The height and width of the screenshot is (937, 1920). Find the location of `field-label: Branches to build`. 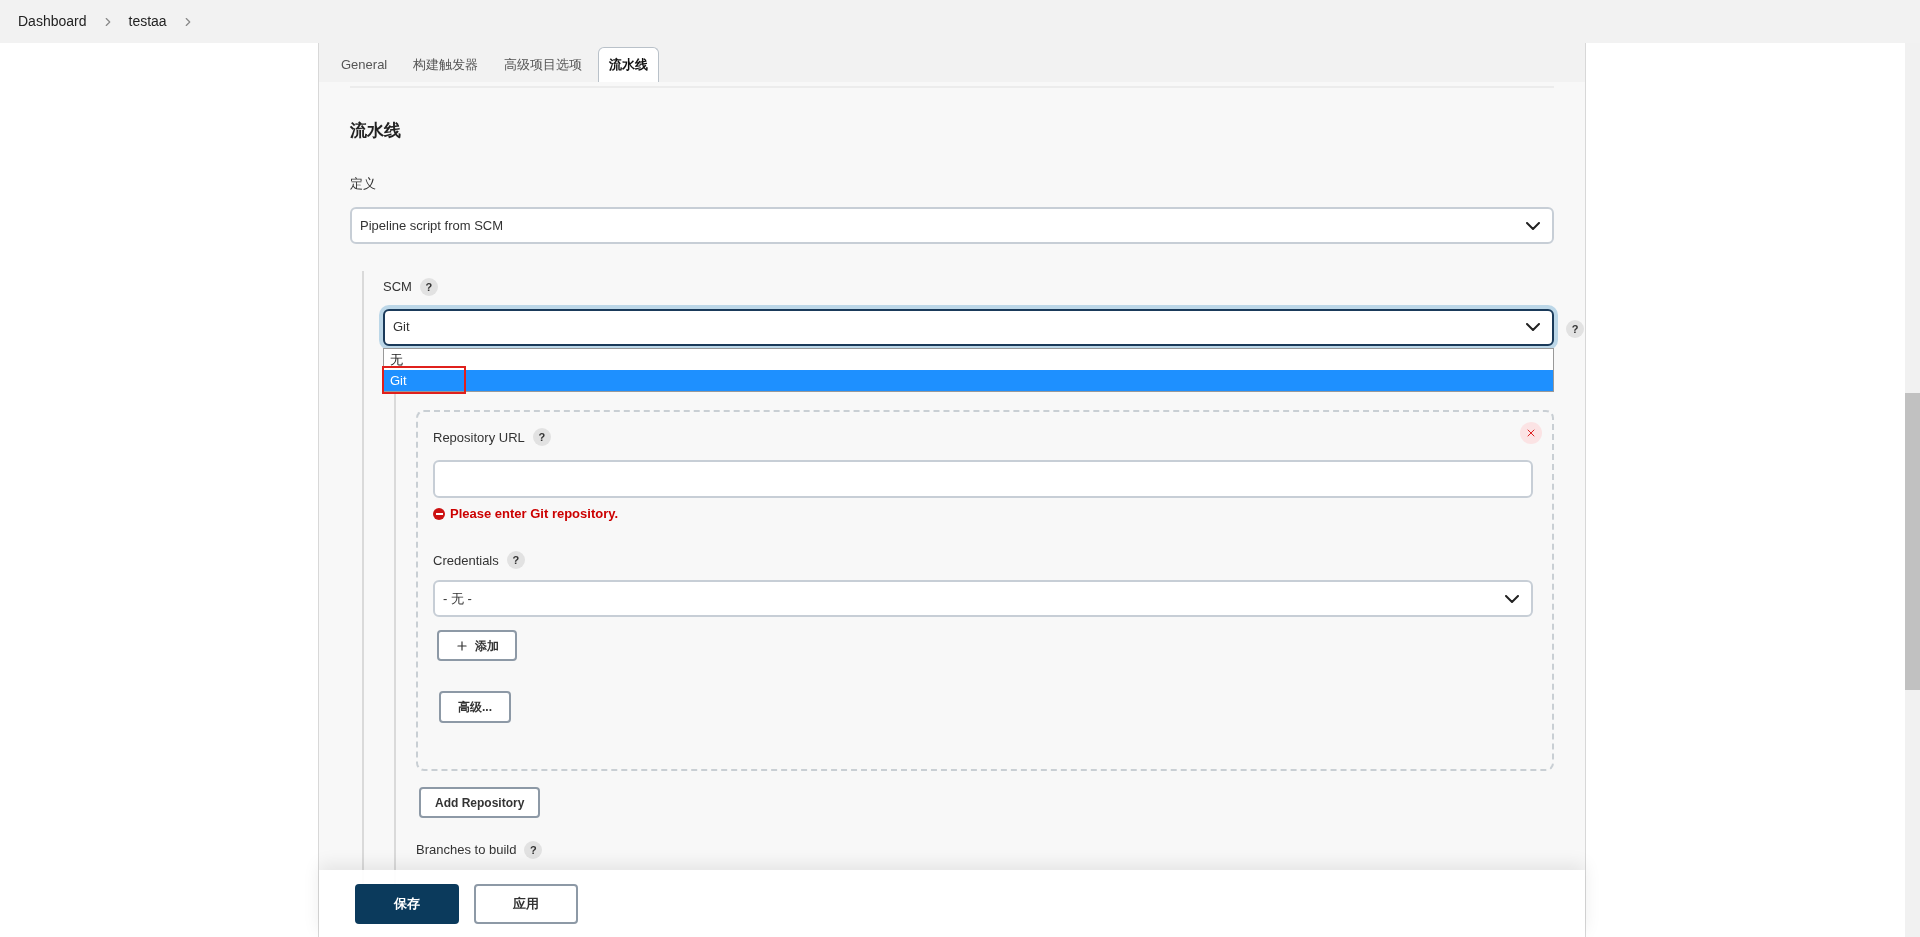

field-label: Branches to build is located at coordinates (466, 850).